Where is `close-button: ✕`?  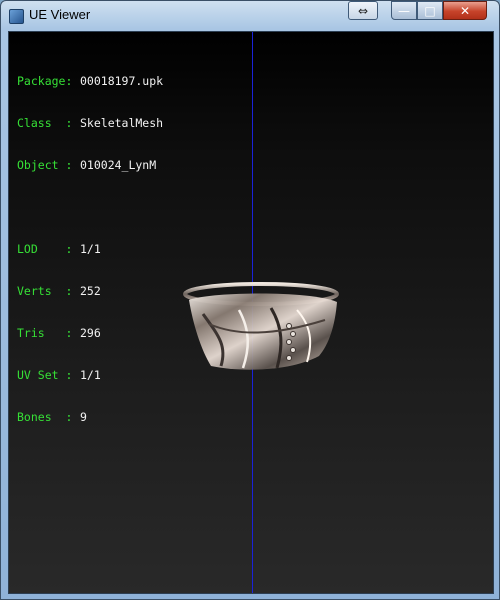 close-button: ✕ is located at coordinates (465, 10).